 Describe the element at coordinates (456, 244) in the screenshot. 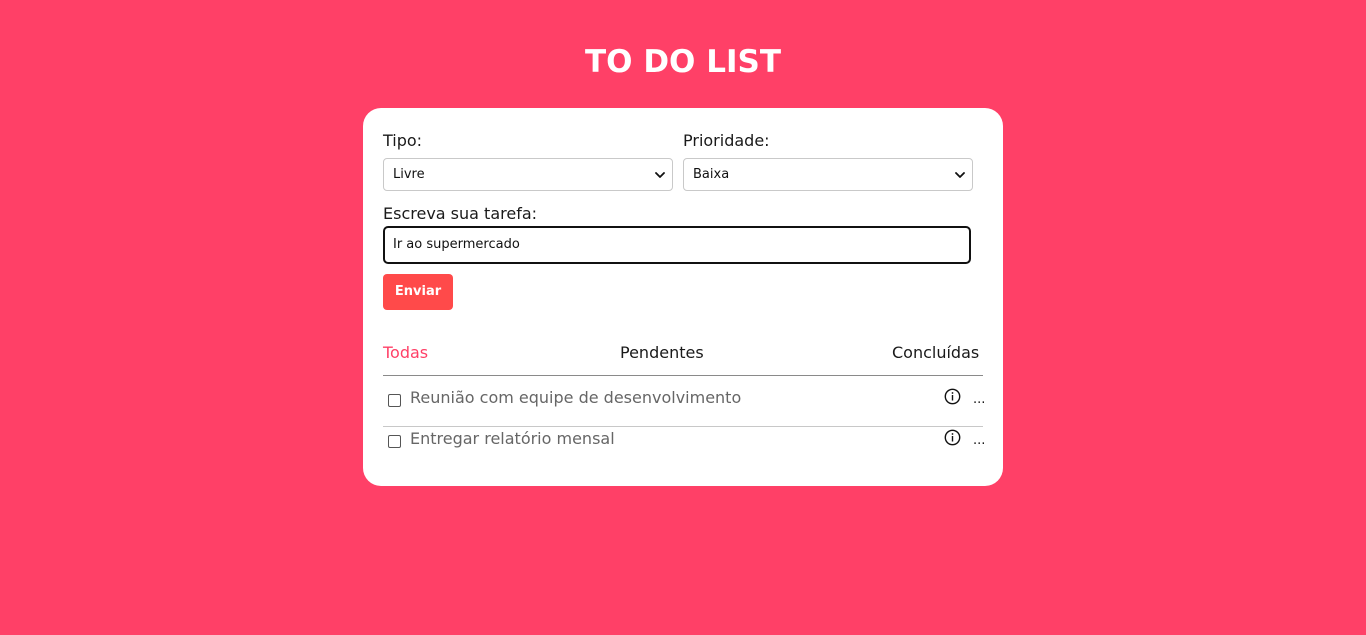

I see `task-input-value: Ir ao supermercado` at that location.